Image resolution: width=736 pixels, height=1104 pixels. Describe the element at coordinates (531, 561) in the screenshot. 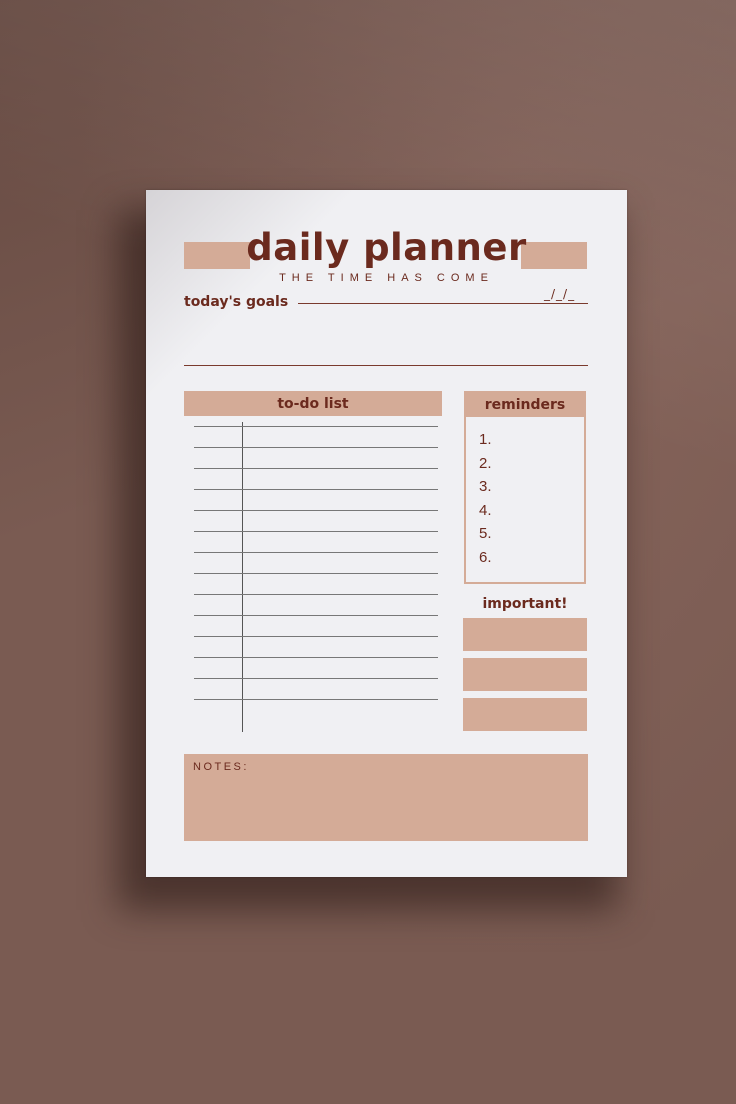

I see `reminder-item: 6.` at that location.